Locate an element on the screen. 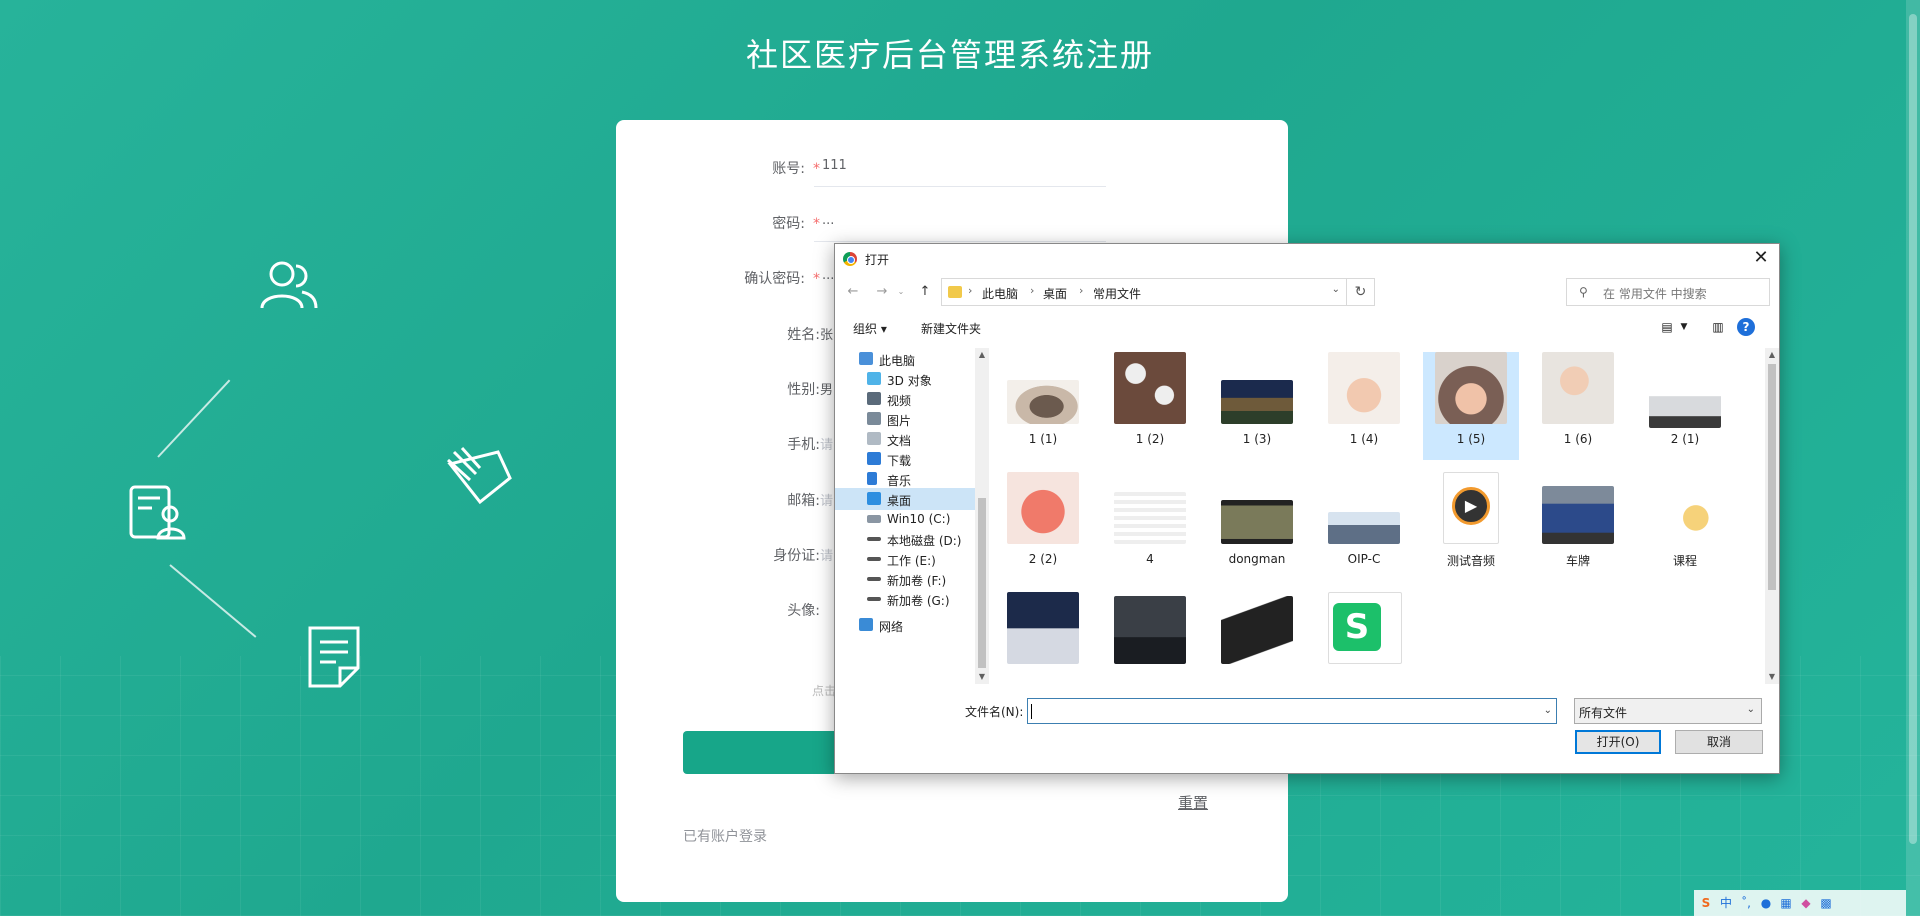 The image size is (1920, 916). file-item: 1 (6) is located at coordinates (1578, 406).